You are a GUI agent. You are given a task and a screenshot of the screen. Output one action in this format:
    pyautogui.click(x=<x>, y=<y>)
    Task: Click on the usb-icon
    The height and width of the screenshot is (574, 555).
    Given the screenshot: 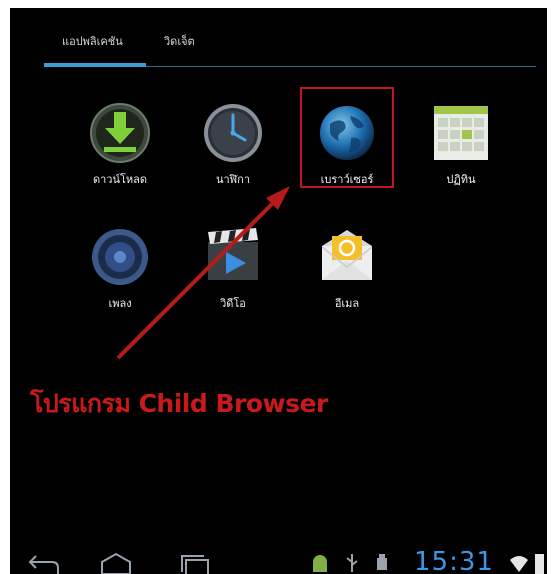 What is the action you would take?
    pyautogui.click(x=352, y=563)
    